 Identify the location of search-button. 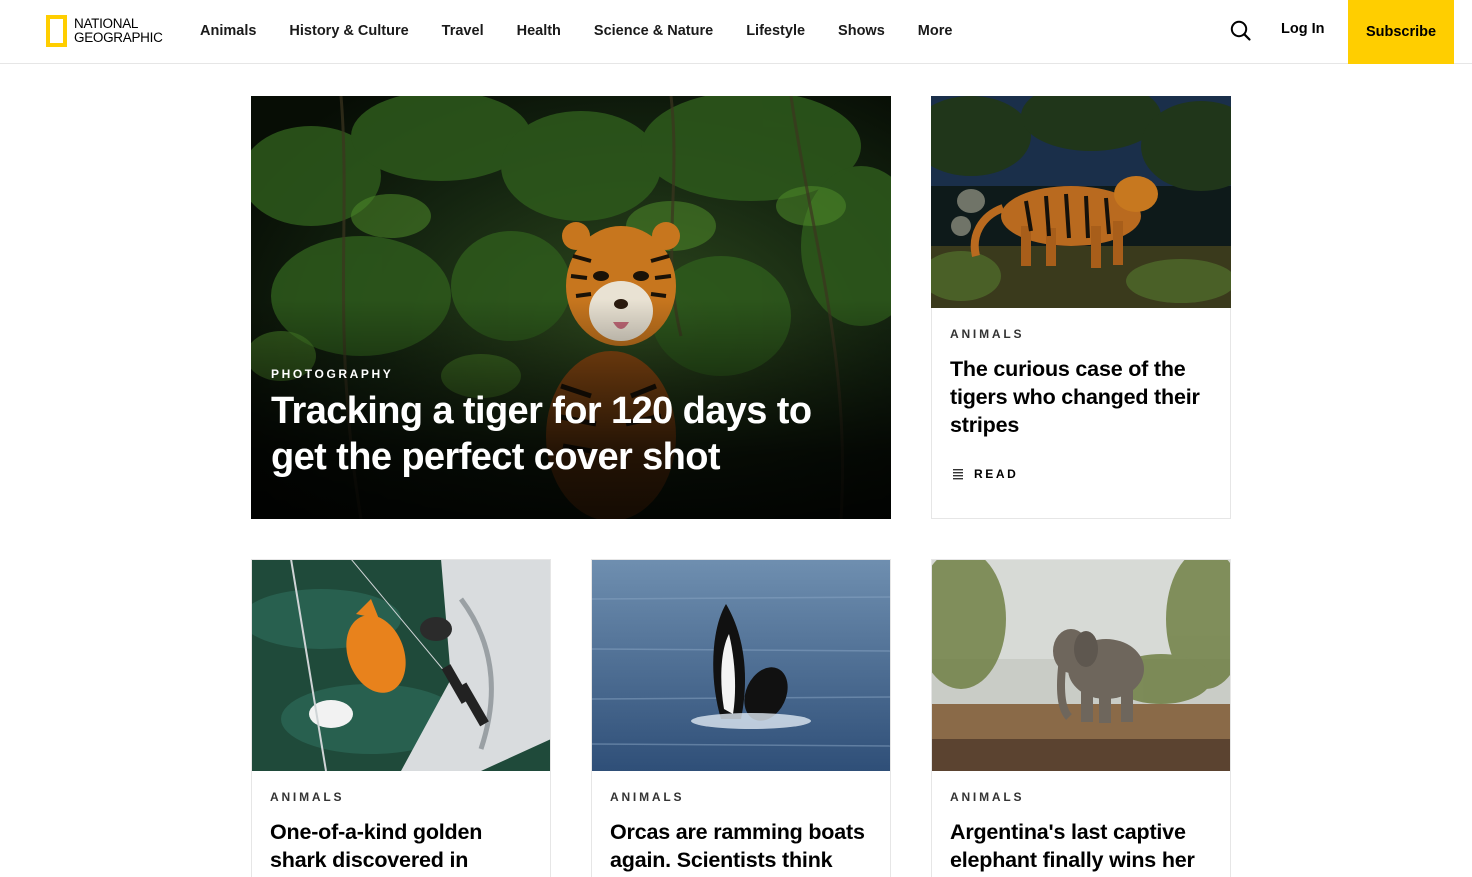
(1241, 31).